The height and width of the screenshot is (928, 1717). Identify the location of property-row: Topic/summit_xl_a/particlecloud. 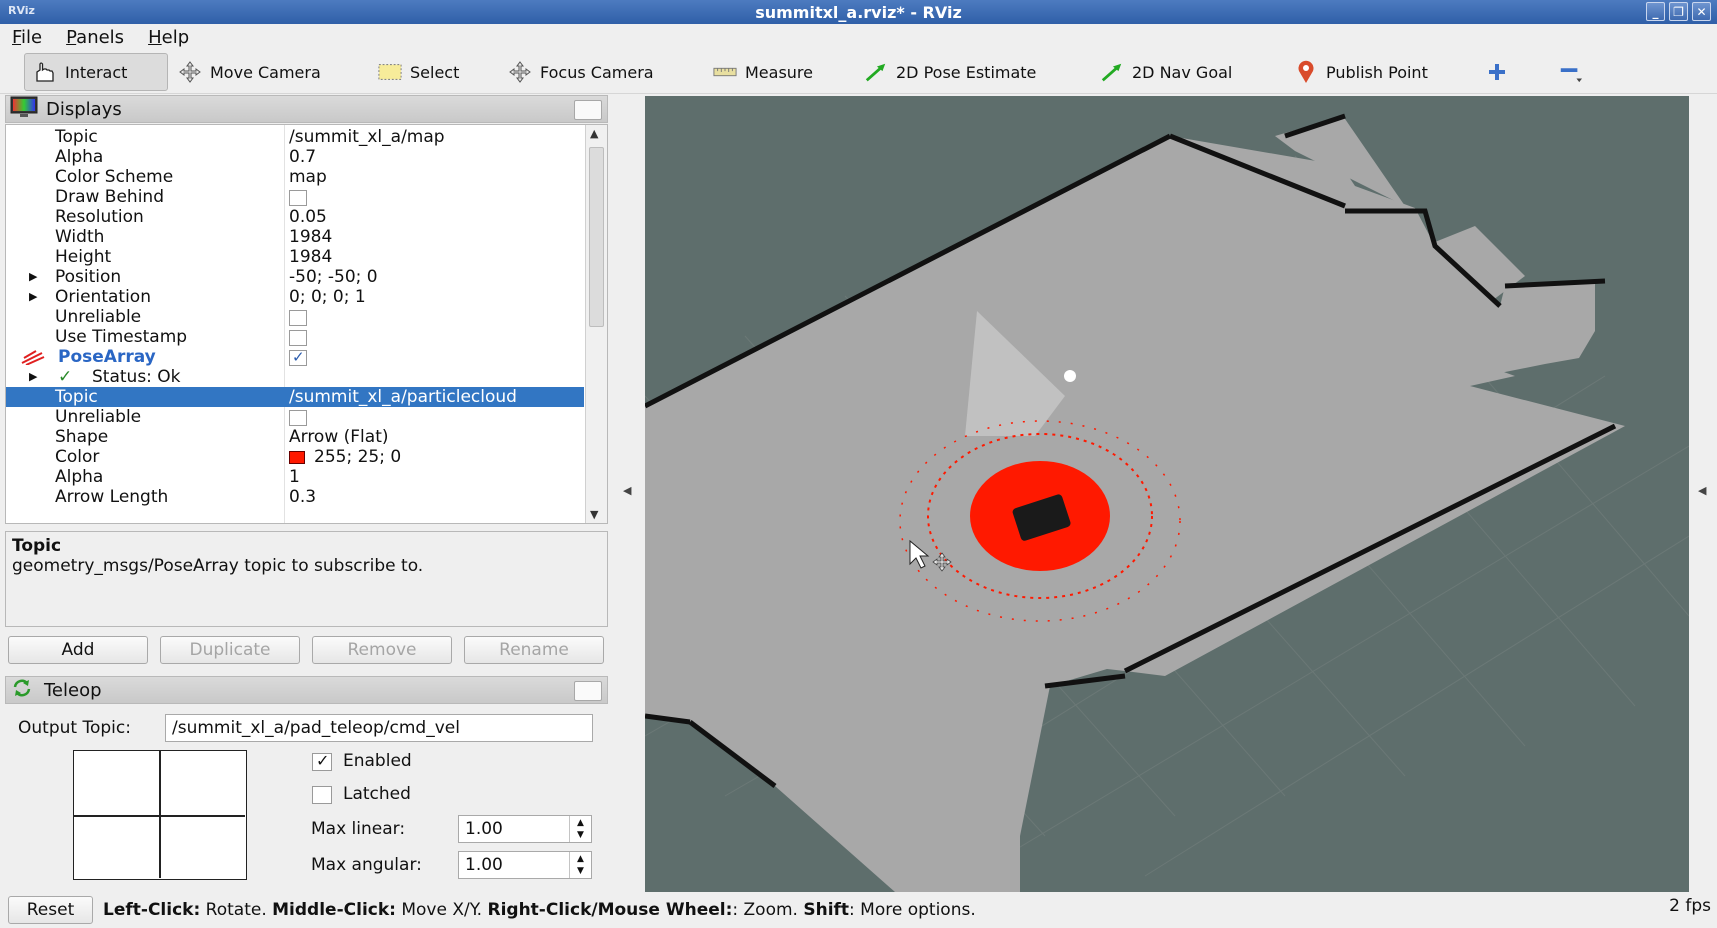
(295, 397).